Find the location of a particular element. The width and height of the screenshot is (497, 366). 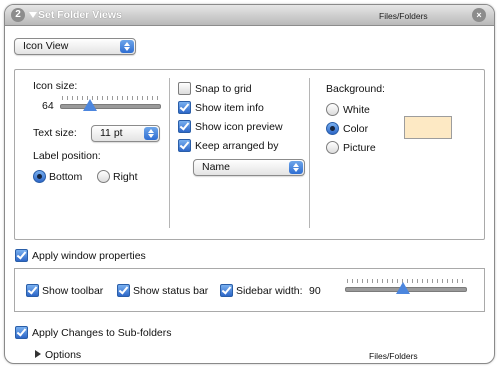

arrange-by-value: Name is located at coordinates (216, 167).